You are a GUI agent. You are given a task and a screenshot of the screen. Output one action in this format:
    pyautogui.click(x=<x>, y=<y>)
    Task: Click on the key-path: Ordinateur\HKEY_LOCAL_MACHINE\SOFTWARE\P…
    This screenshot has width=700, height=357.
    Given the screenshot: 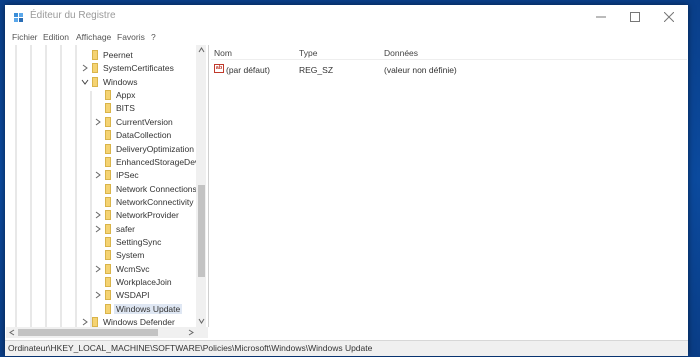 What is the action you would take?
    pyautogui.click(x=190, y=348)
    